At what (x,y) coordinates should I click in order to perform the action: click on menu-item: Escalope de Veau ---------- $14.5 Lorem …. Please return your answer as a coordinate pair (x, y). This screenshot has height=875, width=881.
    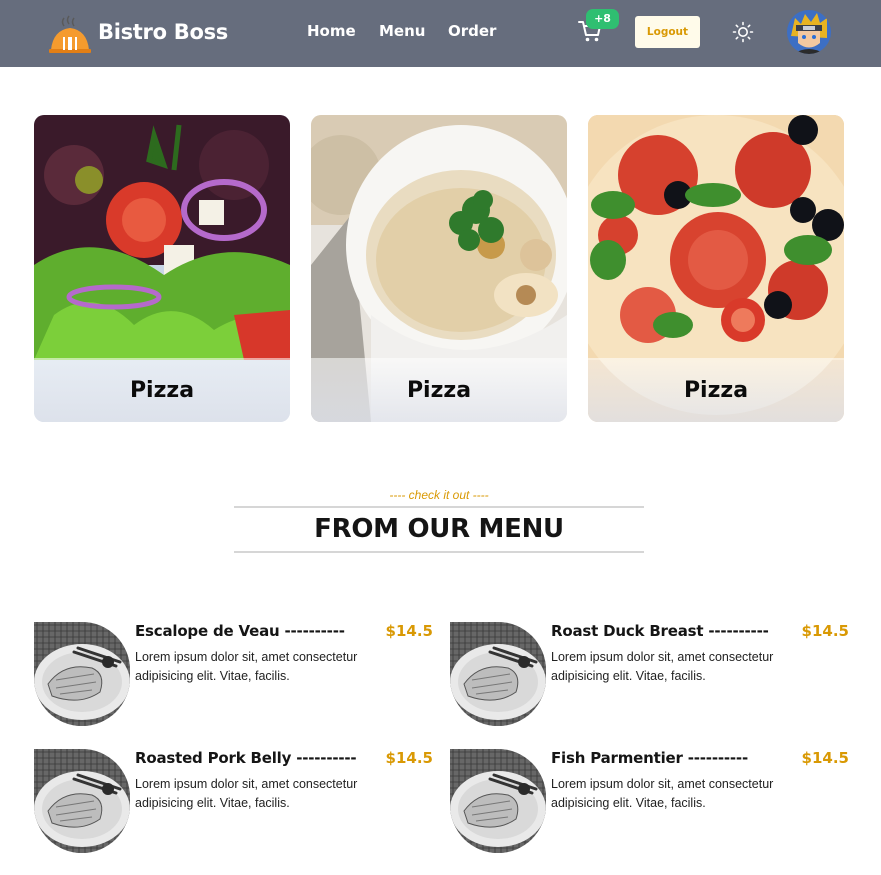
    Looking at the image, I should click on (234, 674).